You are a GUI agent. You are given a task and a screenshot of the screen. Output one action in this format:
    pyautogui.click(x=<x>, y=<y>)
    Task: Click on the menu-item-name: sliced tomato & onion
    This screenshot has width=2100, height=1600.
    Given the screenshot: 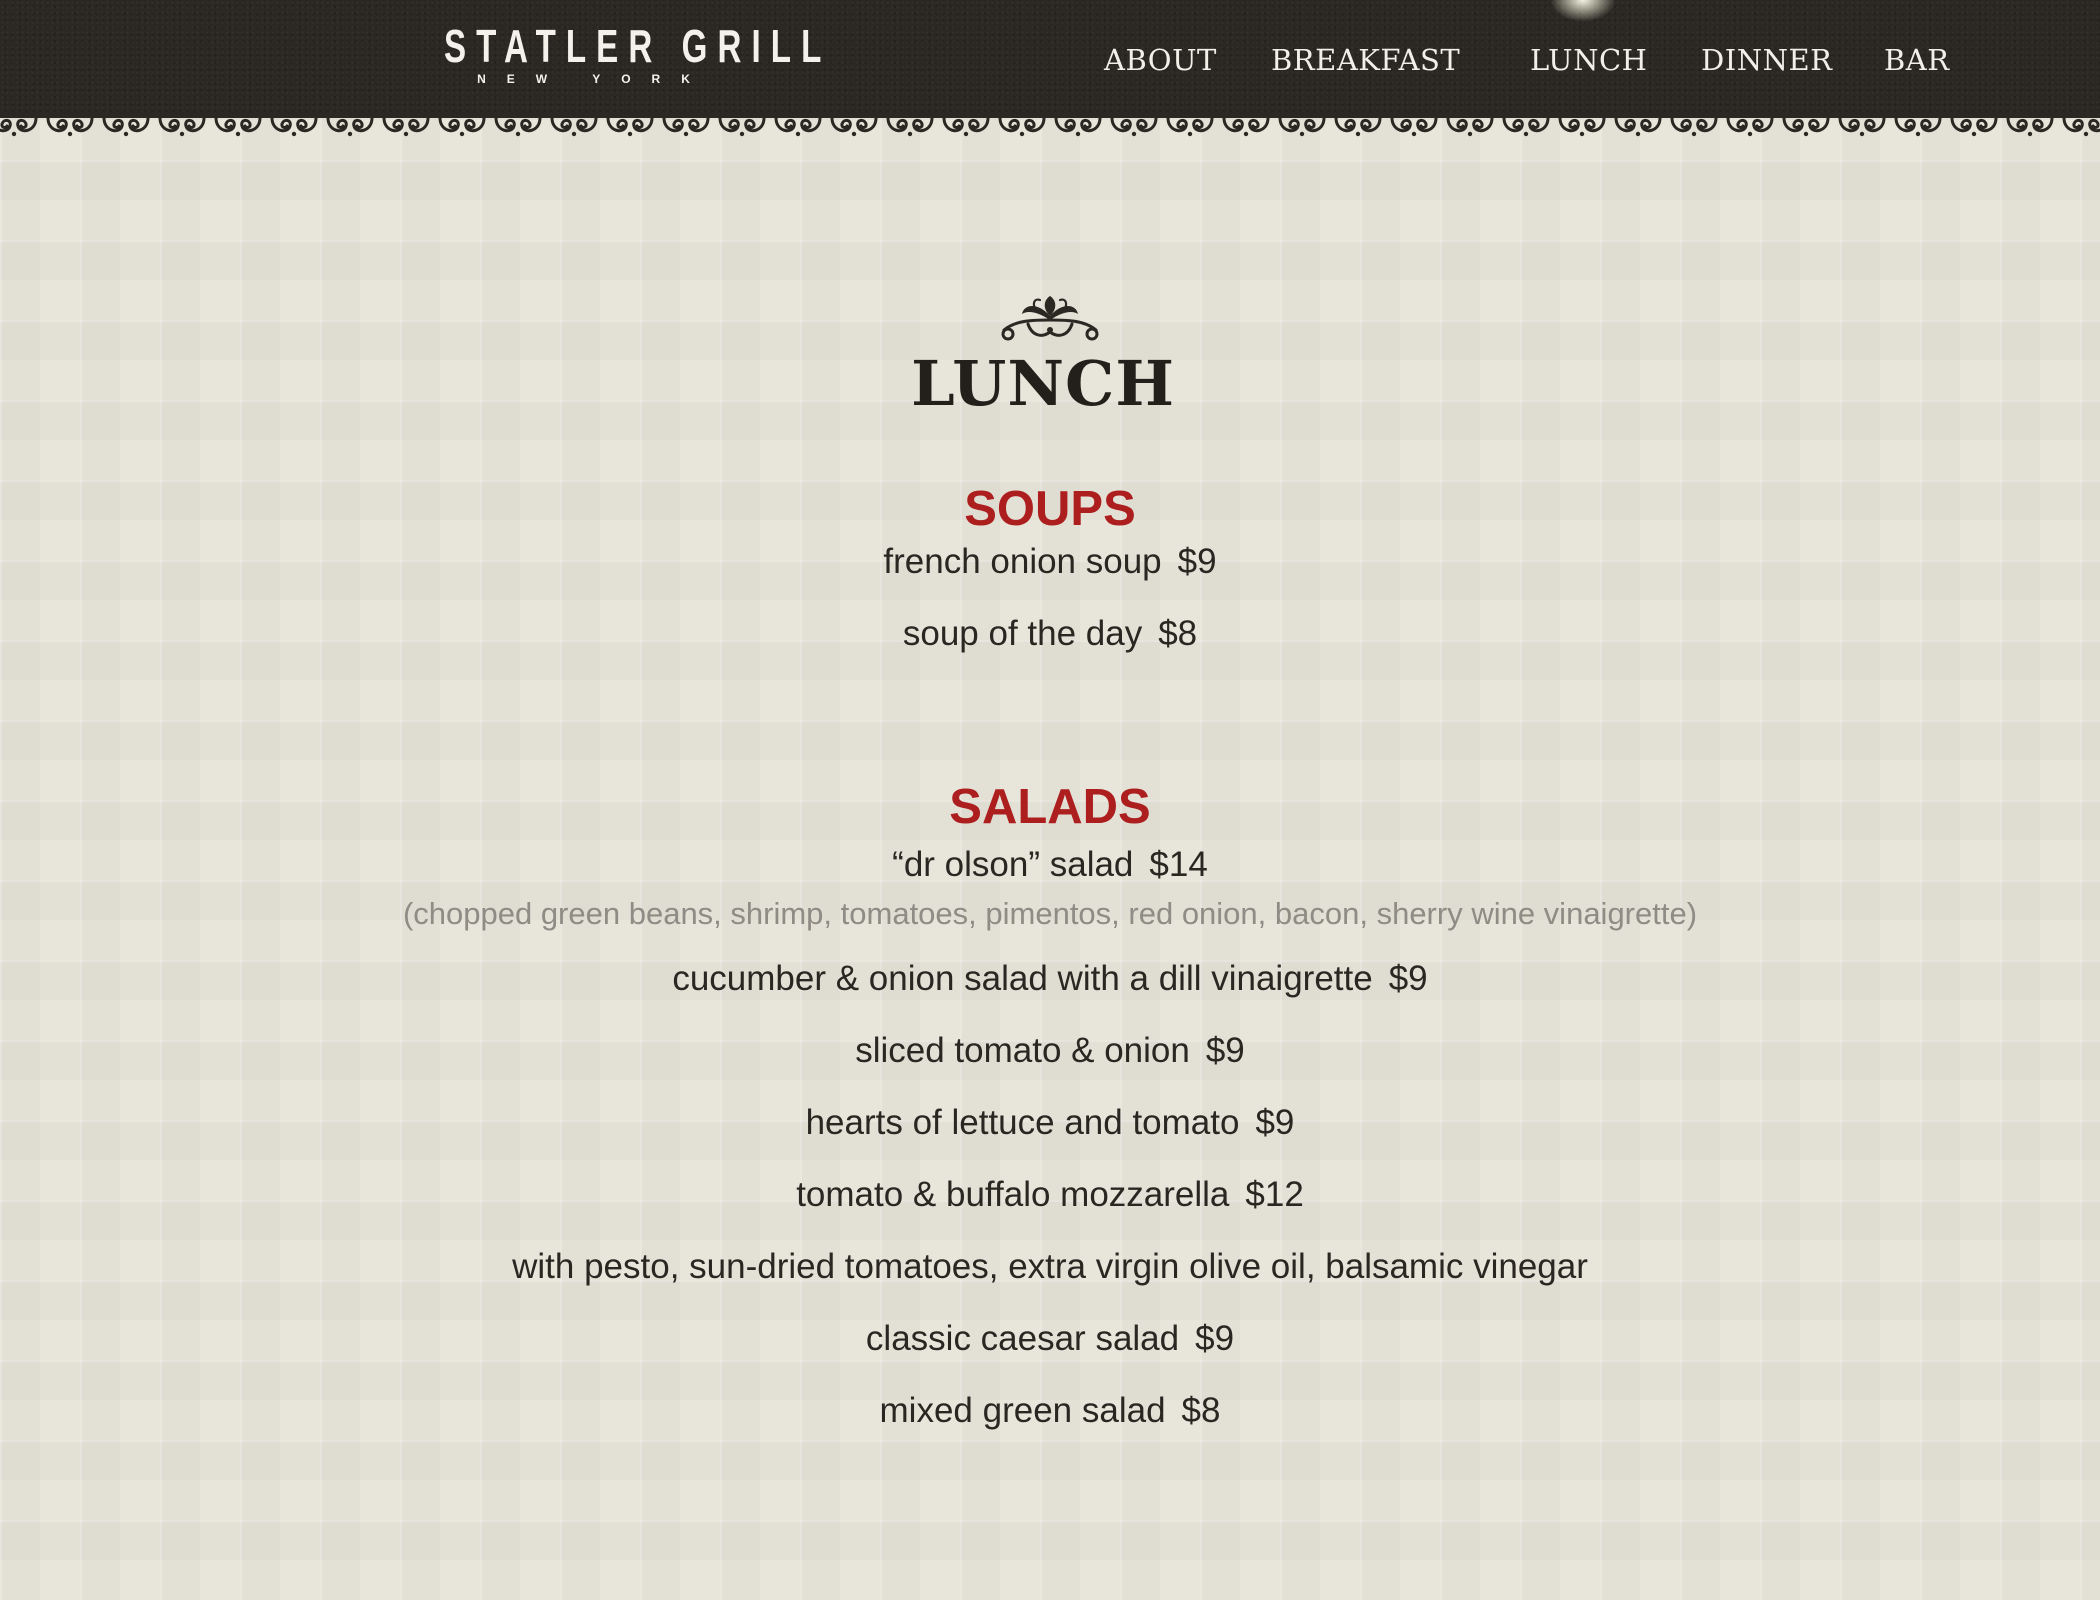 What is the action you would take?
    pyautogui.click(x=1022, y=1050)
    